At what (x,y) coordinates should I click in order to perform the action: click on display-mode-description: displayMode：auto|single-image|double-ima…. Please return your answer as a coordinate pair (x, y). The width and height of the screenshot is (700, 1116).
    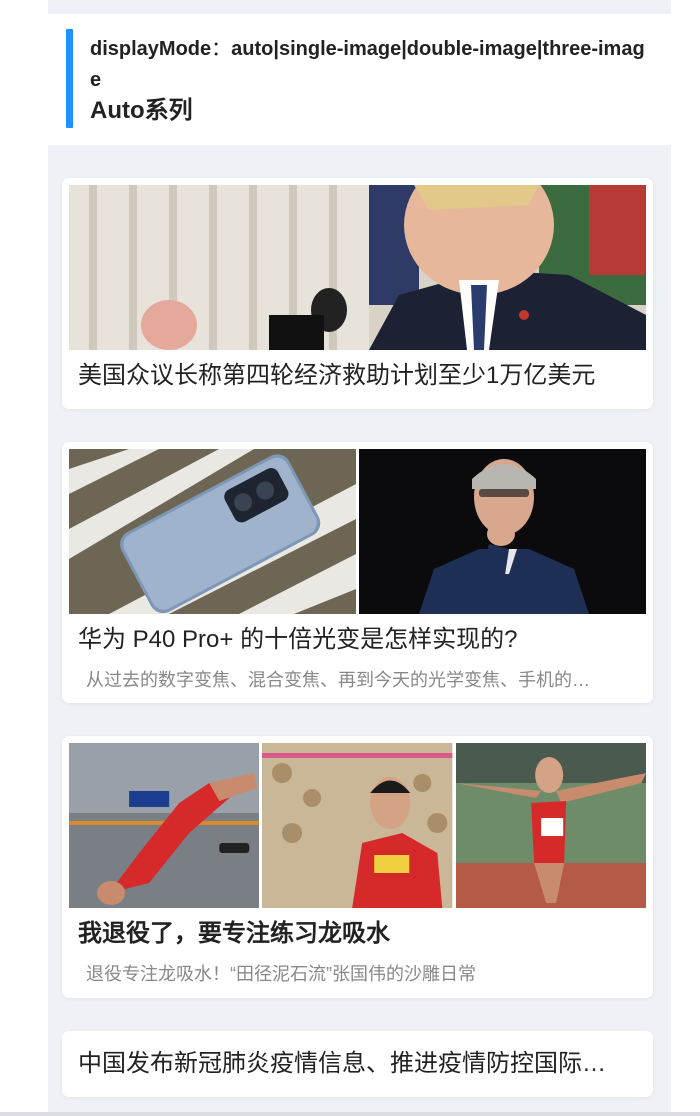
    Looking at the image, I should click on (370, 65).